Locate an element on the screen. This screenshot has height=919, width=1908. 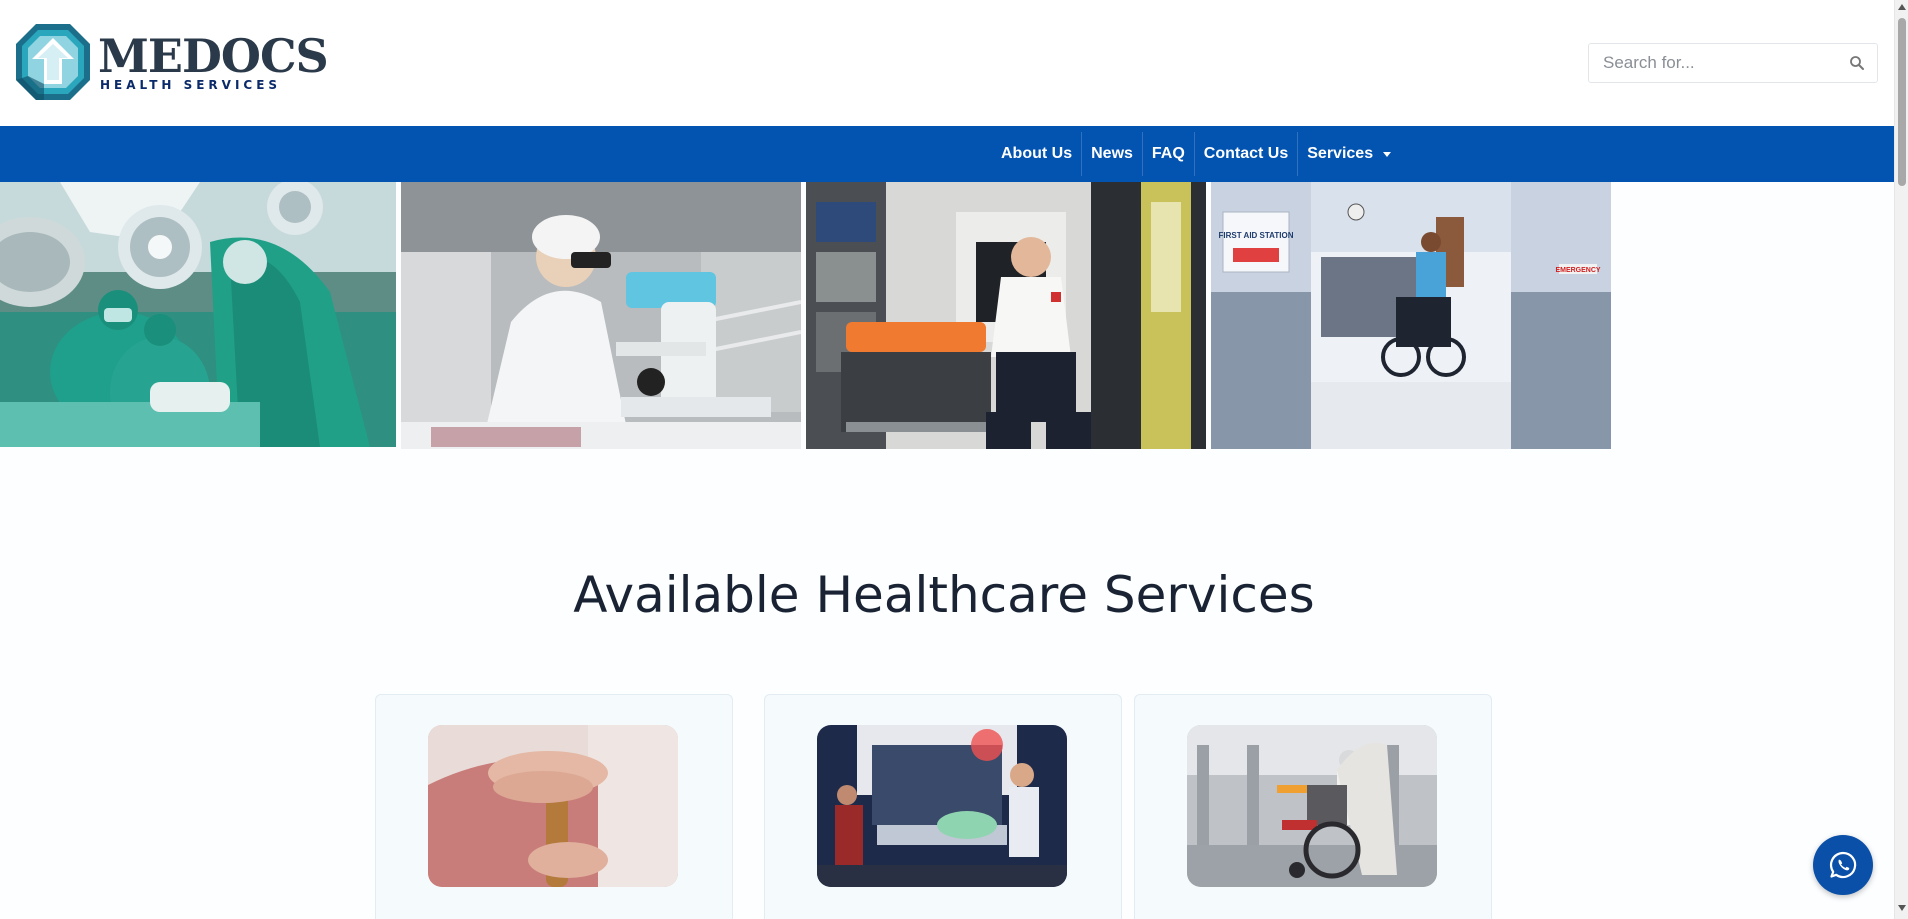
nav-item-services: Services is located at coordinates (1349, 154).